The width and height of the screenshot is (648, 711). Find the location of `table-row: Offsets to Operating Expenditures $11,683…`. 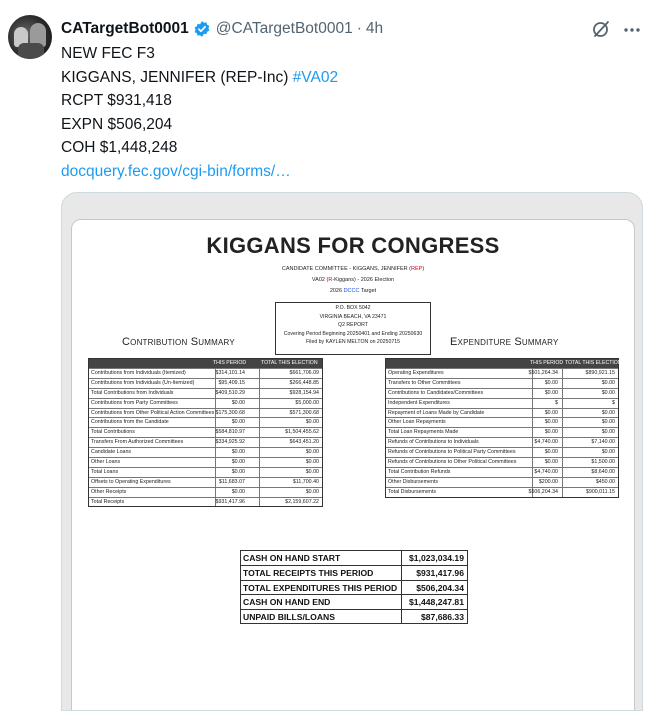

table-row: Offsets to Operating Expenditures $11,683… is located at coordinates (205, 481).